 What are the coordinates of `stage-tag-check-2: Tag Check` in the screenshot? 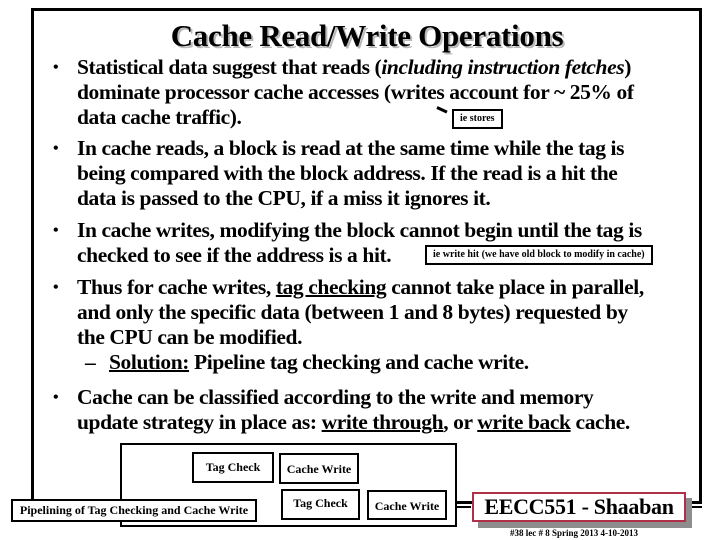 It's located at (320, 504).